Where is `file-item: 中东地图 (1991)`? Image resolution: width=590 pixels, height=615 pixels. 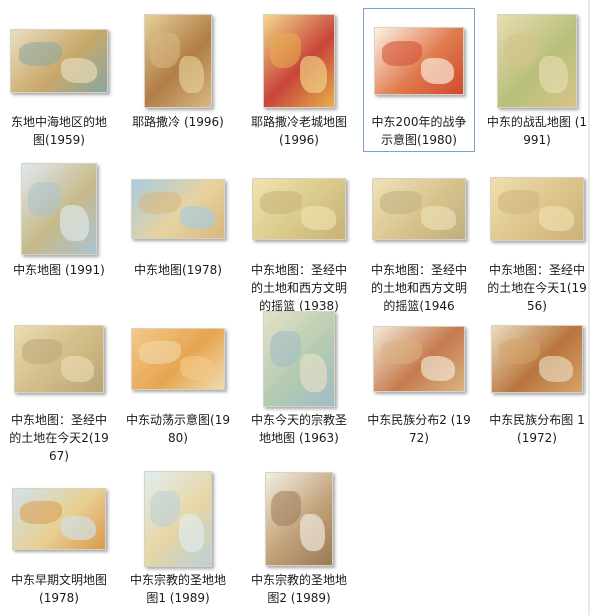 file-item: 中东地图 (1991) is located at coordinates (59, 231).